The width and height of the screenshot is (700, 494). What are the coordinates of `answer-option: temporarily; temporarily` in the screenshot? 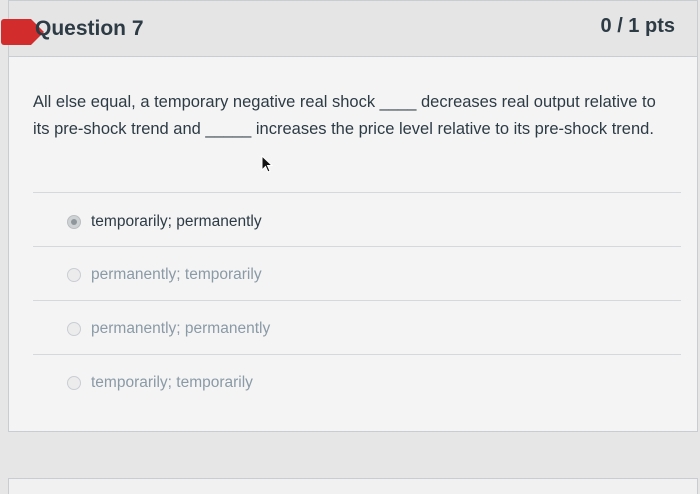 It's located at (160, 383).